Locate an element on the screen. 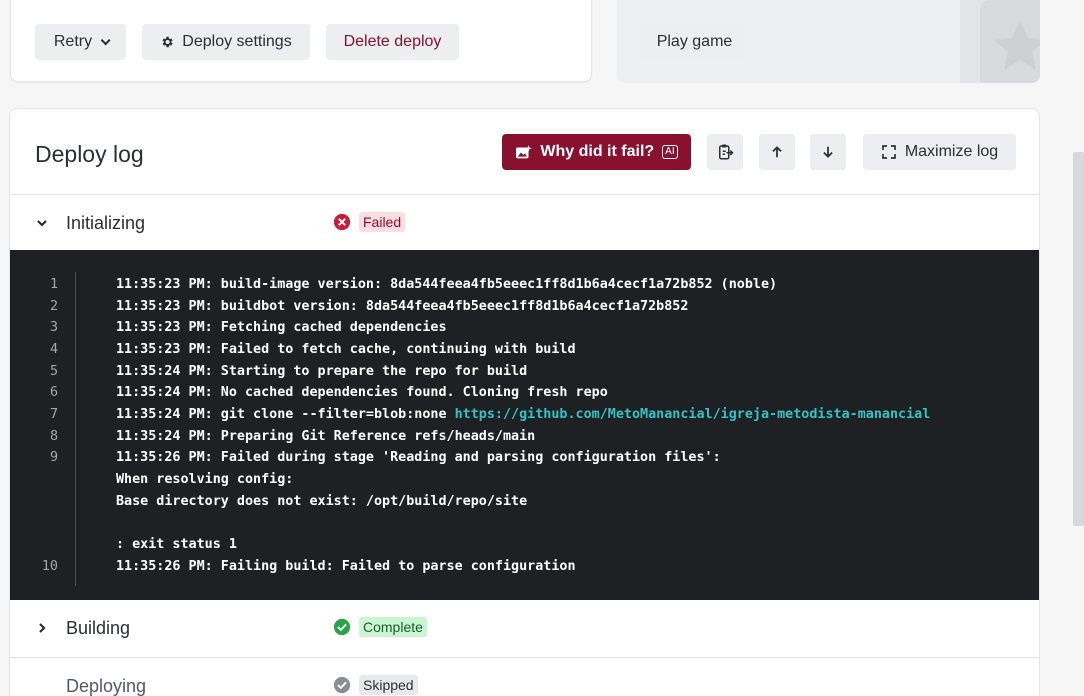 The image size is (1084, 696). arrow-up-icon is located at coordinates (777, 152).